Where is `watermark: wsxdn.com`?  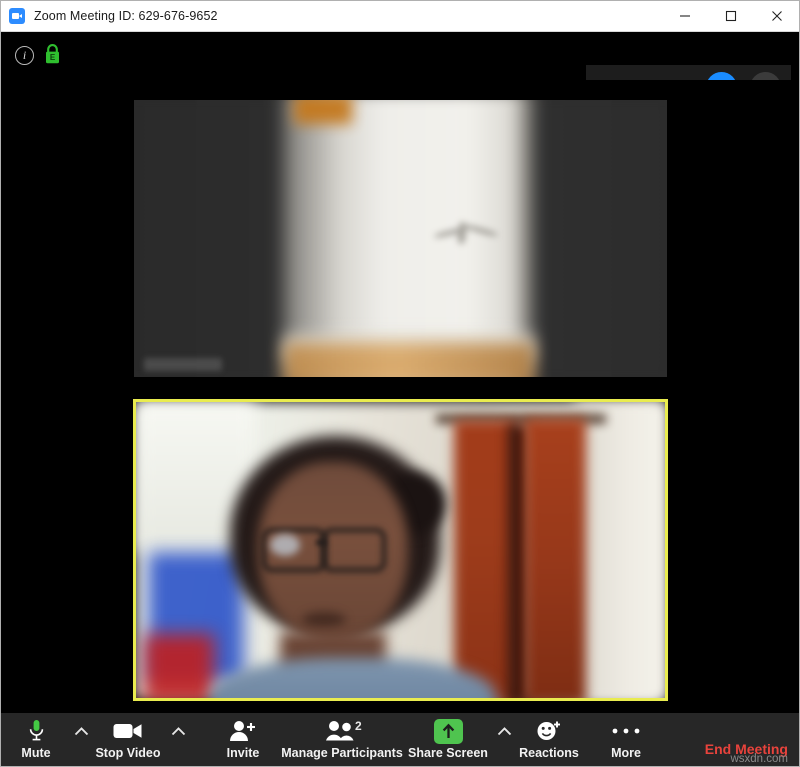 watermark: wsxdn.com is located at coordinates (759, 759).